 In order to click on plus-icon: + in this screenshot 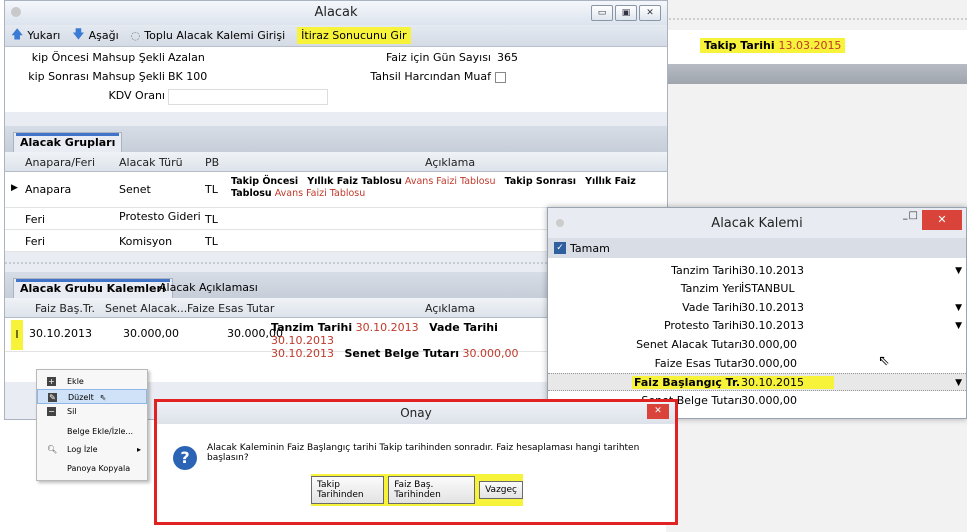, I will do `click(51, 381)`.